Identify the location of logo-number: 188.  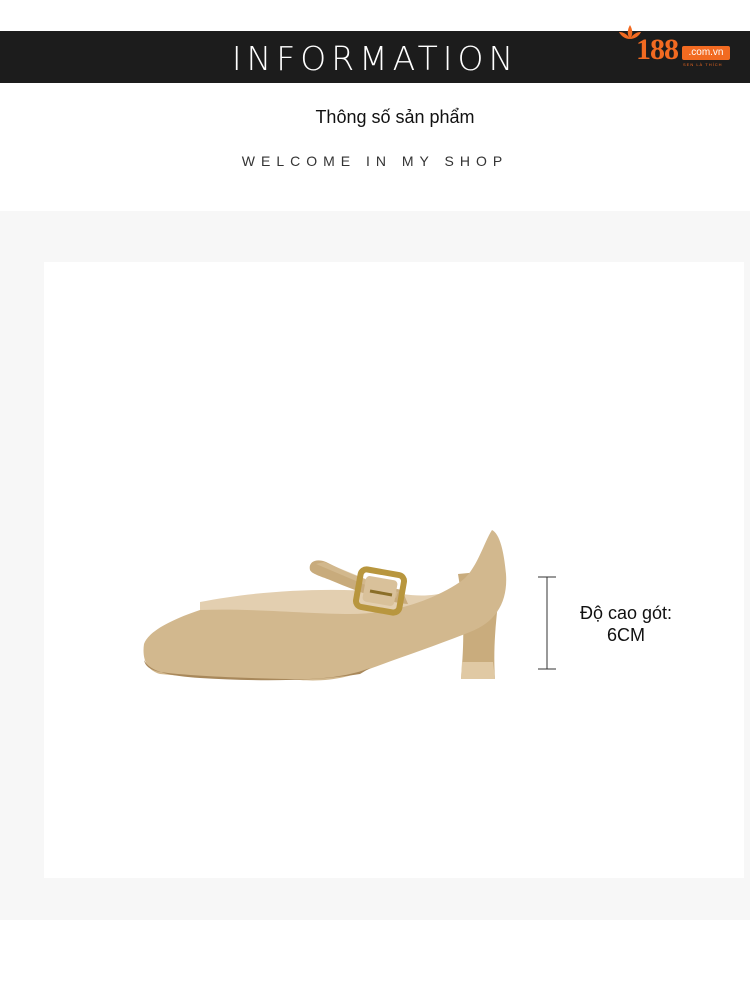
(657, 49).